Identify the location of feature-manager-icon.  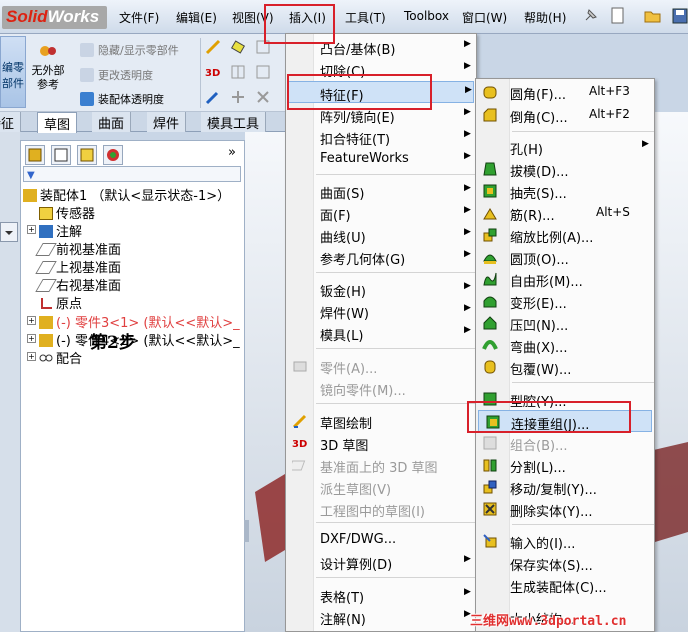
(35, 155).